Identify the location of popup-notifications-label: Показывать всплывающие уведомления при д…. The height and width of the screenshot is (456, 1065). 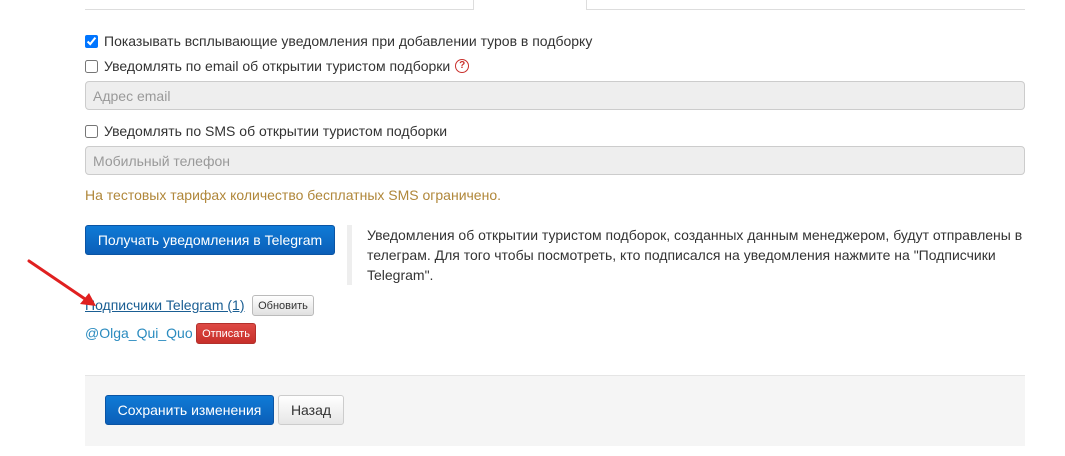
(348, 41).